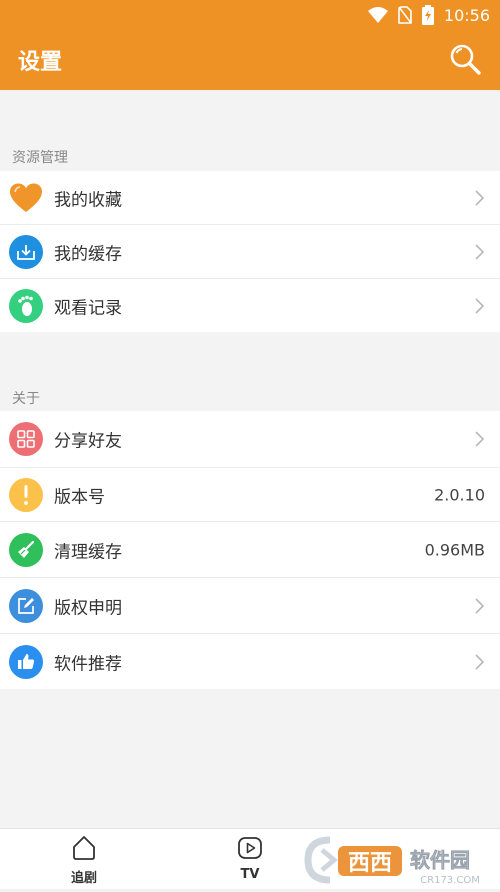  I want to click on play-icon, so click(250, 848).